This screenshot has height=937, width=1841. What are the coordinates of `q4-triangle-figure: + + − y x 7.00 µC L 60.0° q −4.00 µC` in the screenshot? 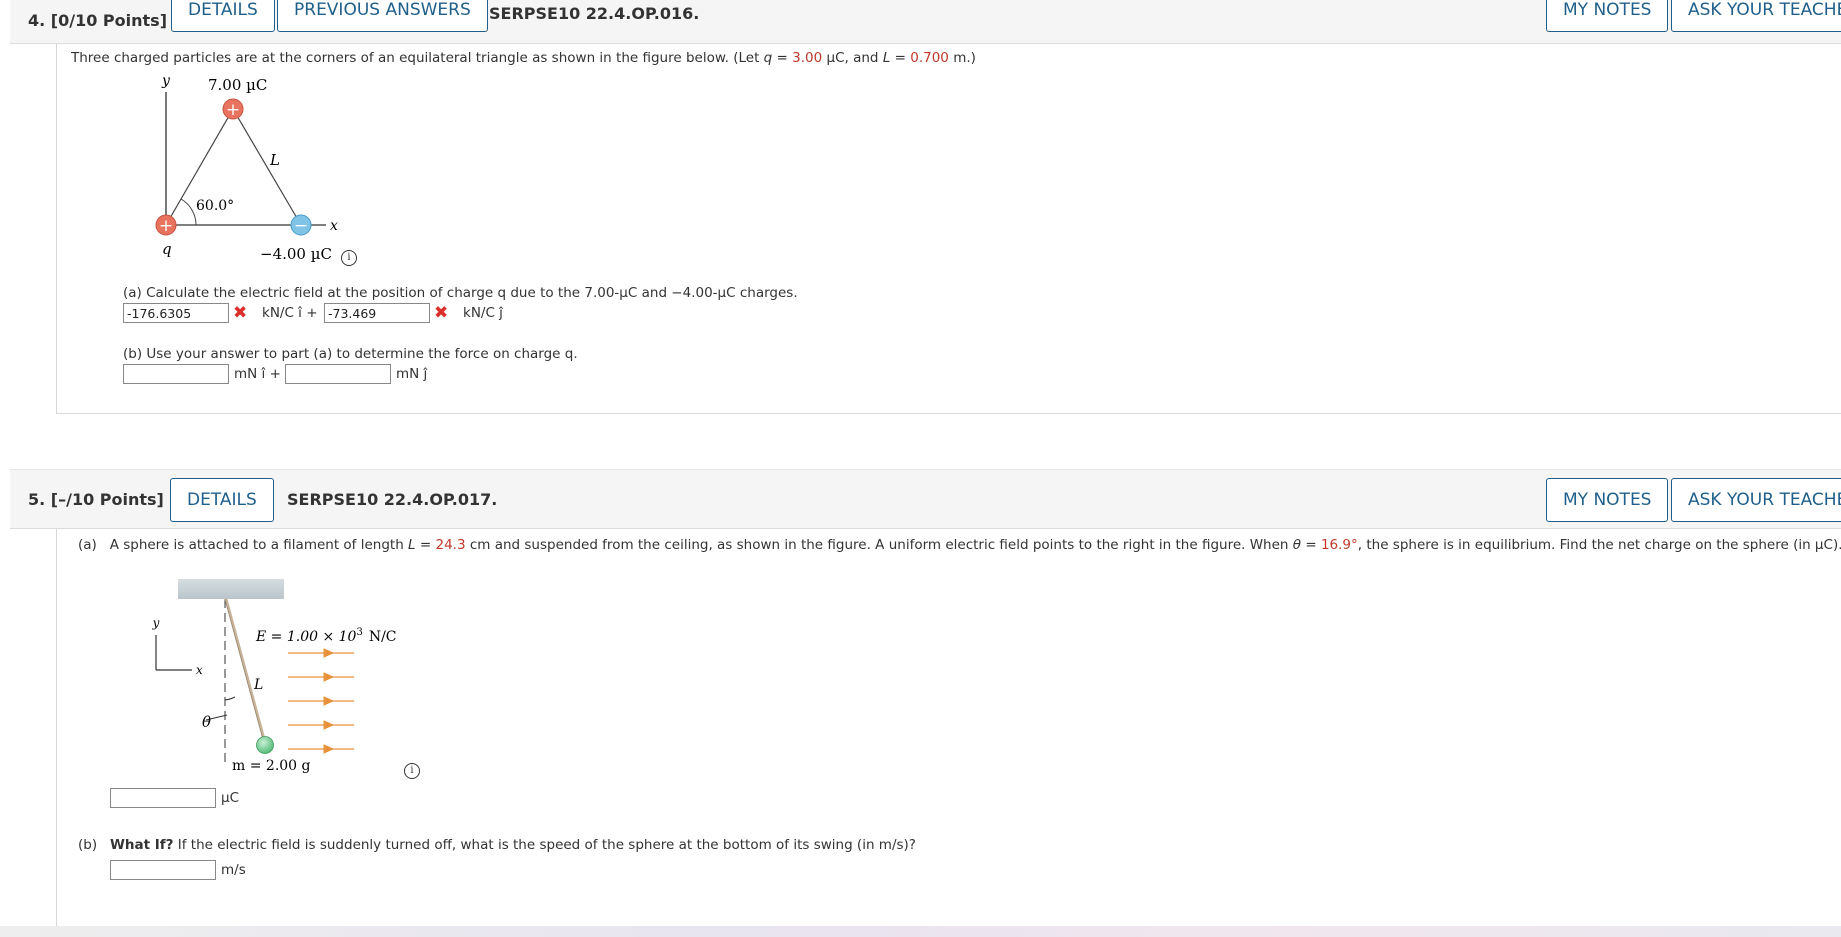 It's located at (246, 168).